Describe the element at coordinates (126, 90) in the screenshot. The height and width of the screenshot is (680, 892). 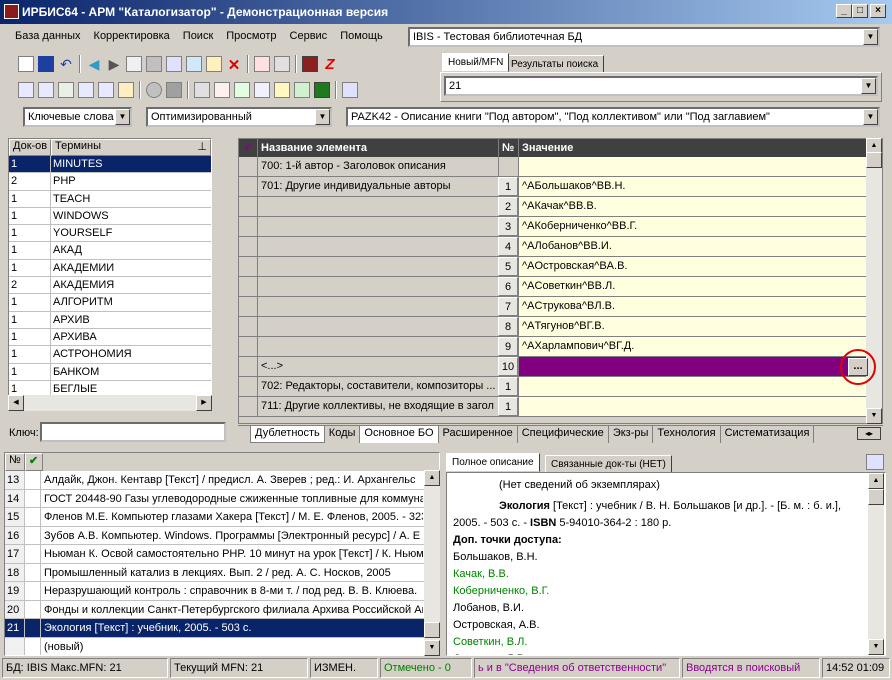
I see `hand-icon` at that location.